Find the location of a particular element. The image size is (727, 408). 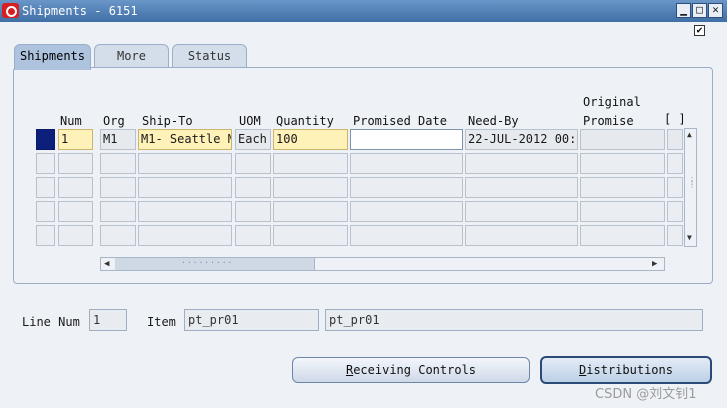

header-original-promise-line2: Promise is located at coordinates (608, 121).